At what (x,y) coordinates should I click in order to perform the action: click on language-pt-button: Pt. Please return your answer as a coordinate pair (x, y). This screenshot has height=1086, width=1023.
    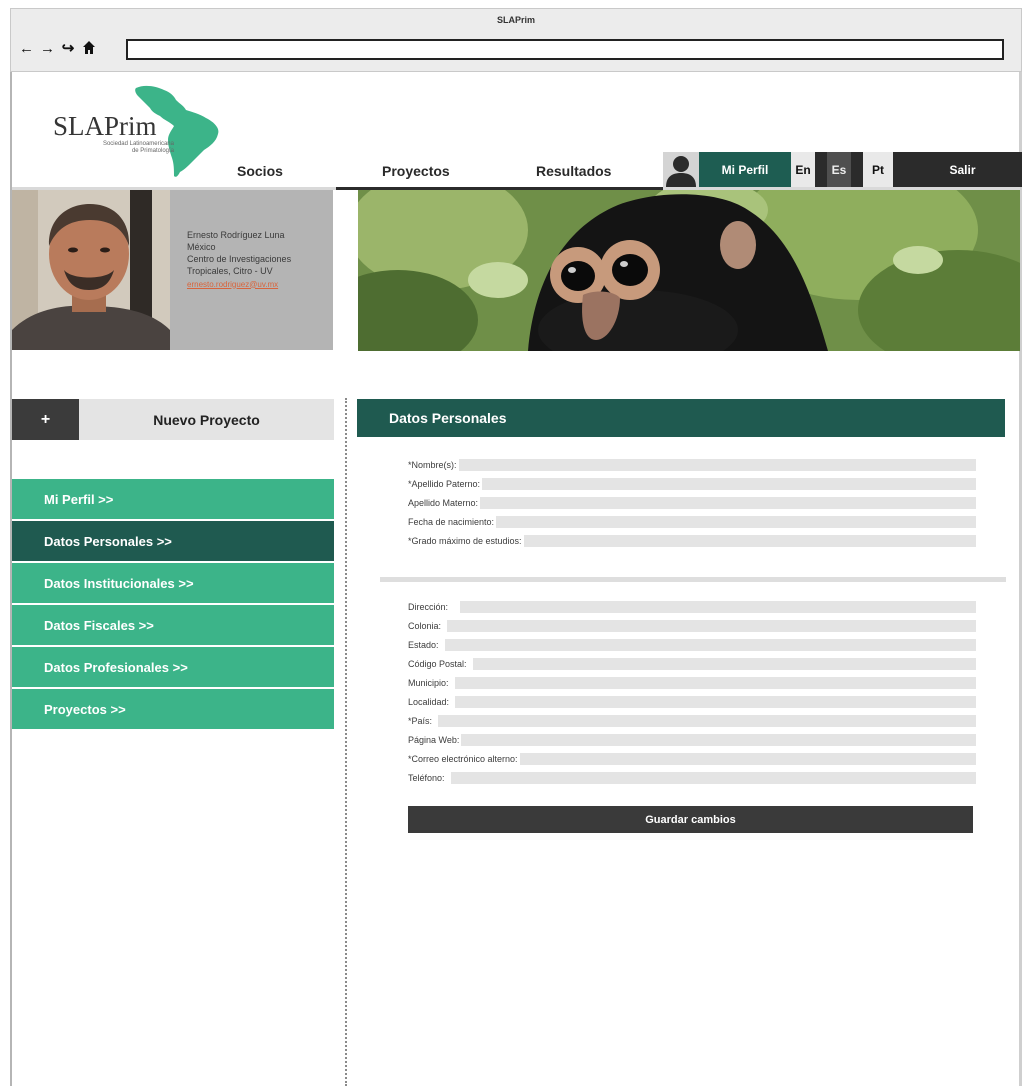
    Looking at the image, I should click on (878, 169).